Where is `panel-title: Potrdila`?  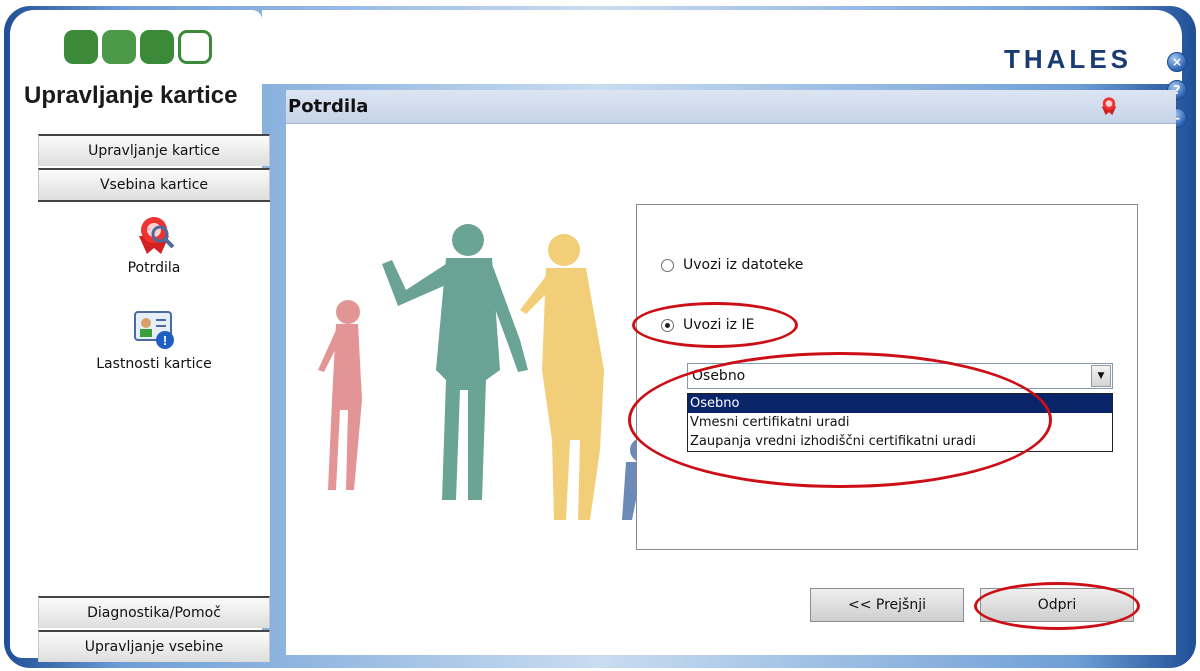
panel-title: Potrdila is located at coordinates (328, 106).